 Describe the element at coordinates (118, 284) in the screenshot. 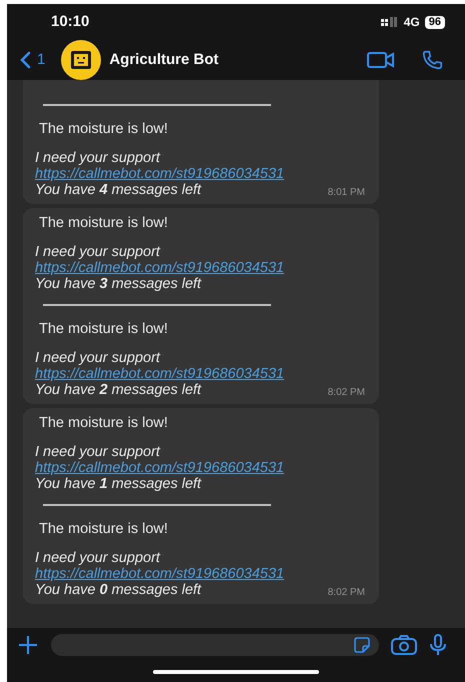

I see `message-text: You have 3 messages left` at that location.